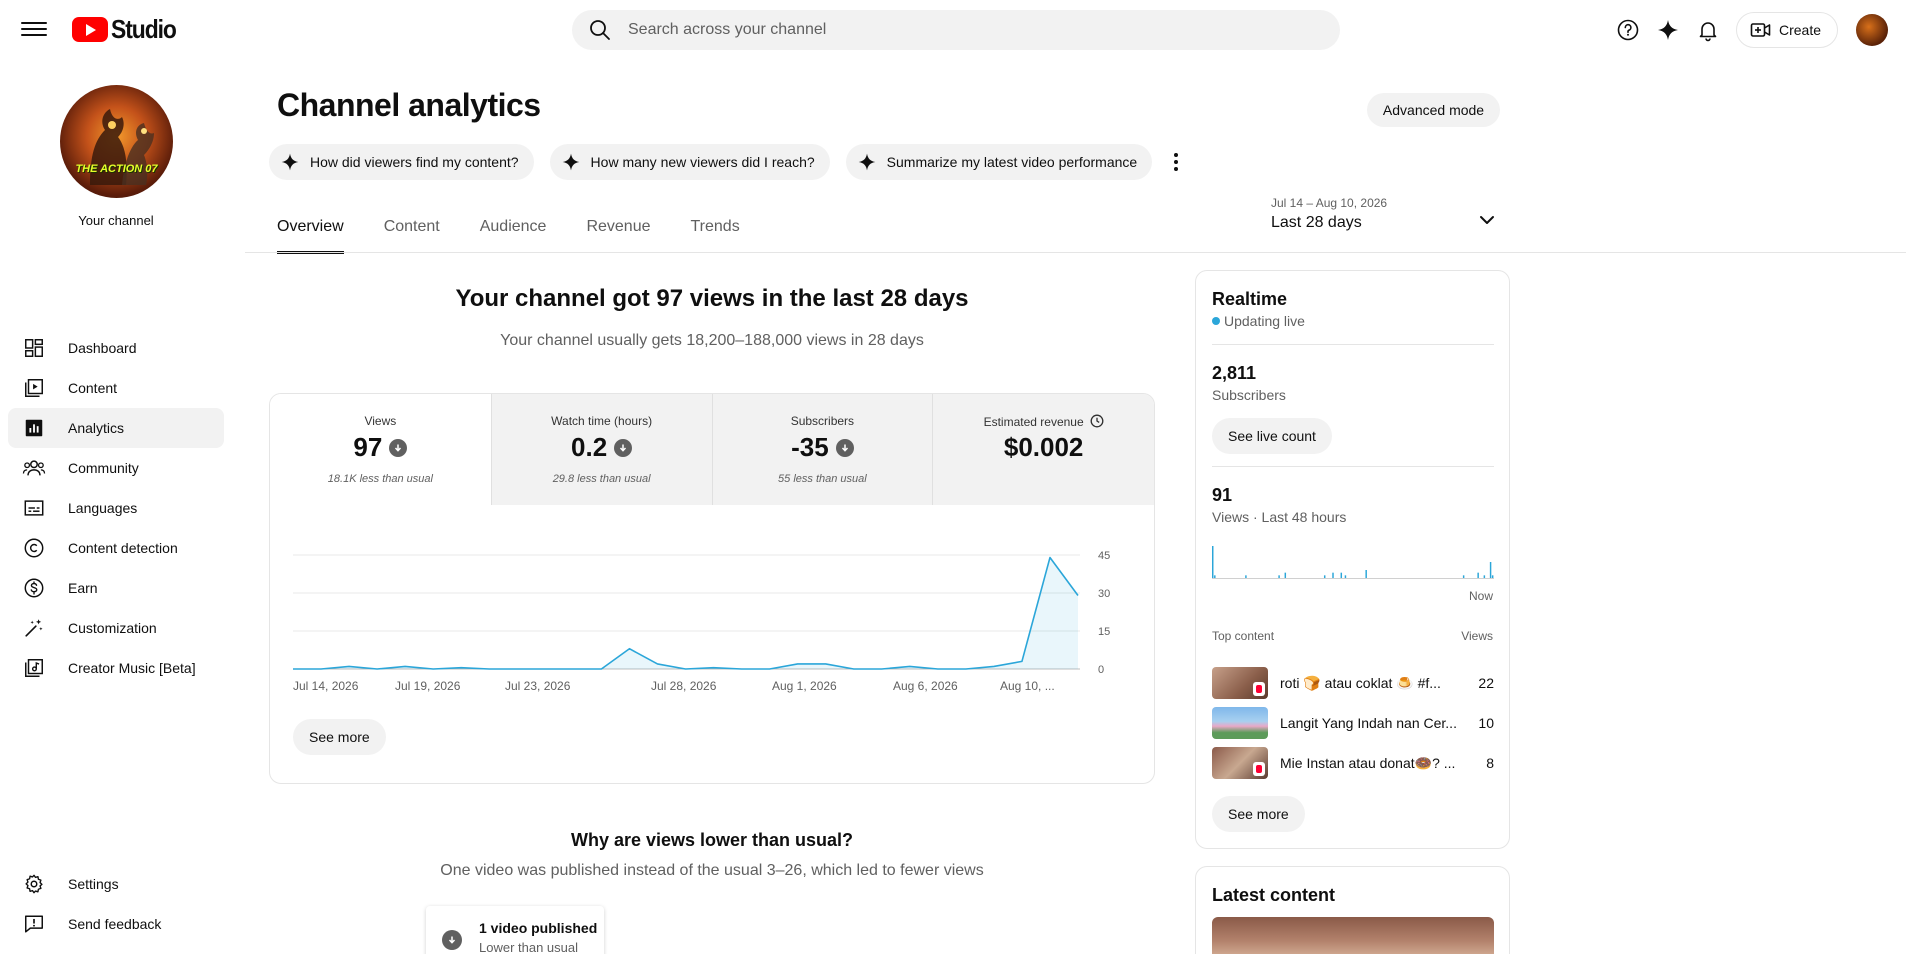 This screenshot has width=1906, height=954. What do you see at coordinates (925, 686) in the screenshot?
I see `x-tick-label: Aug 6, 2026` at bounding box center [925, 686].